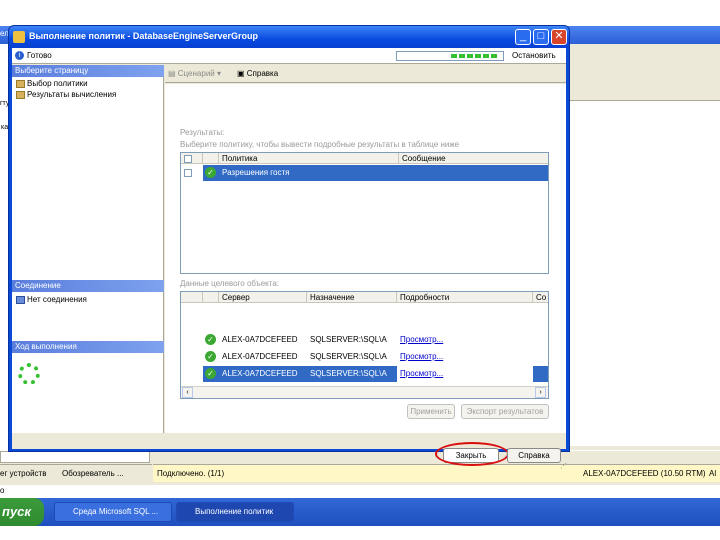 The width and height of the screenshot is (720, 540). I want to click on apply-button: Применить, so click(431, 411).